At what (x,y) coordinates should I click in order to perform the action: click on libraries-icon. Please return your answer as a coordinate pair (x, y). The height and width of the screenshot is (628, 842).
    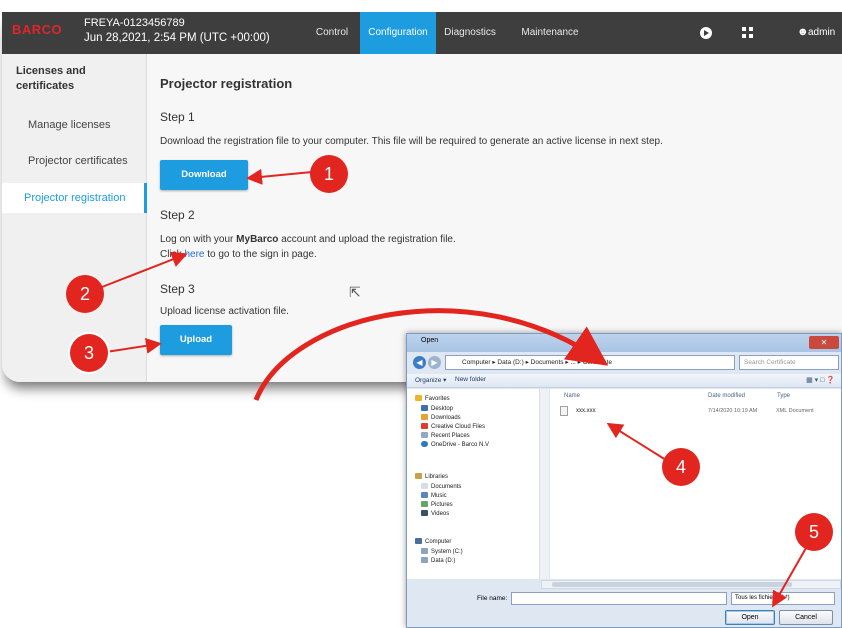
    Looking at the image, I should click on (418, 476).